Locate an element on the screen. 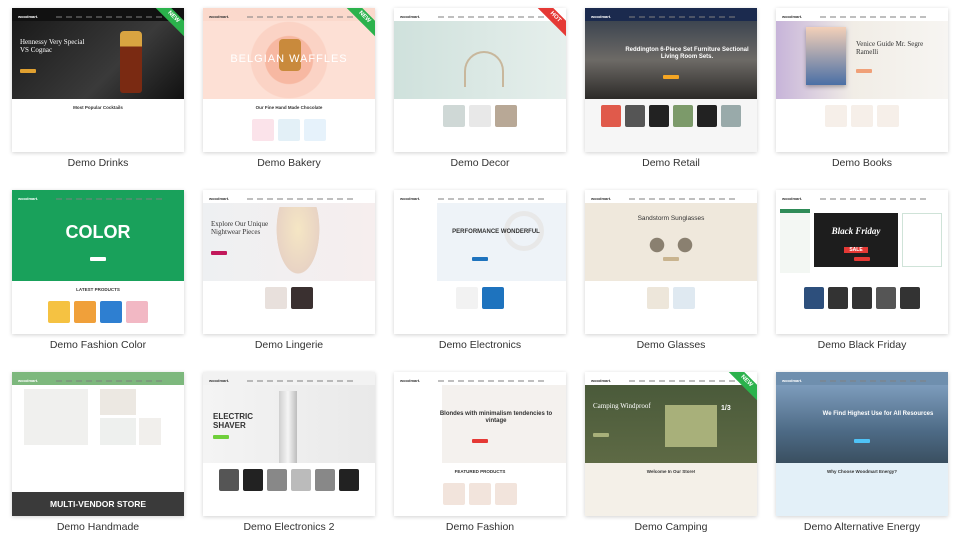 The height and width of the screenshot is (554, 960). sale-label: SALE is located at coordinates (856, 250).